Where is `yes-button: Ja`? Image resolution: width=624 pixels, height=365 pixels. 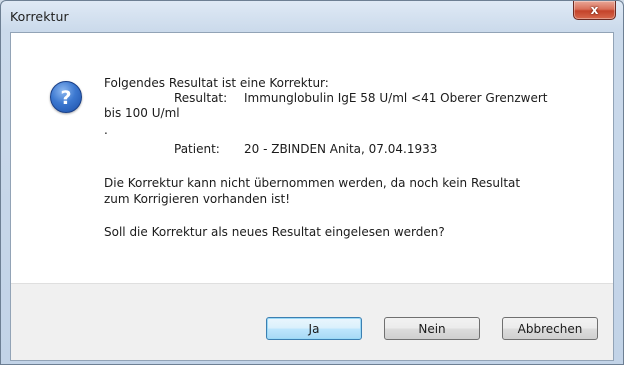
yes-button: Ja is located at coordinates (314, 328).